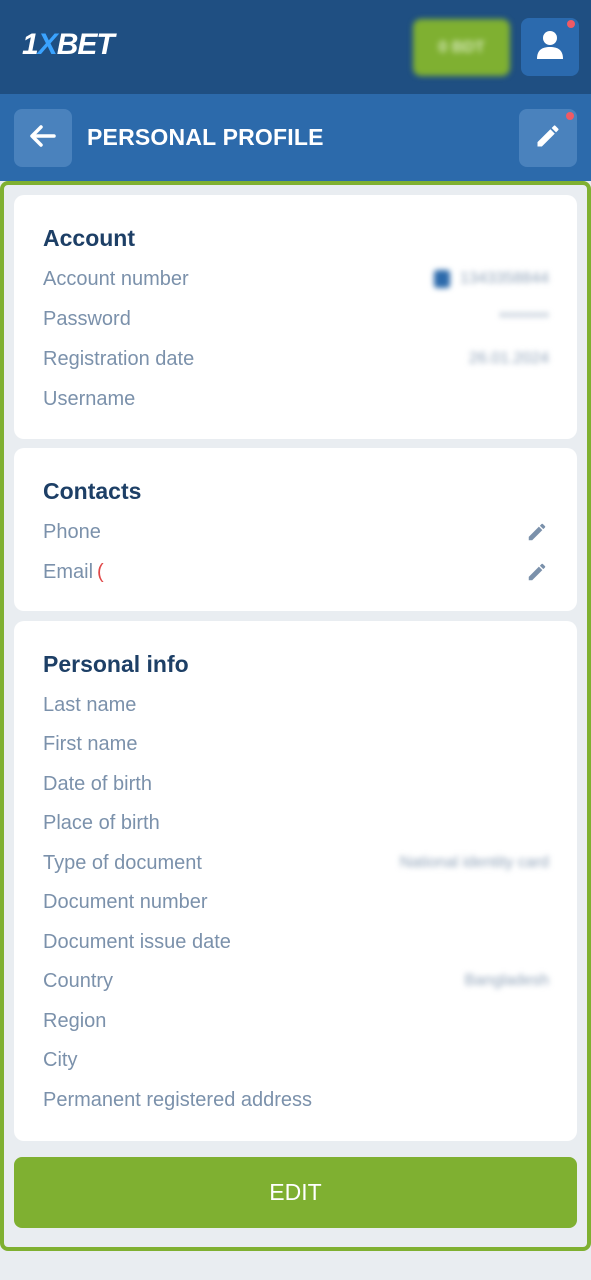  I want to click on date-of-birth-row: Date of birth, so click(296, 784).